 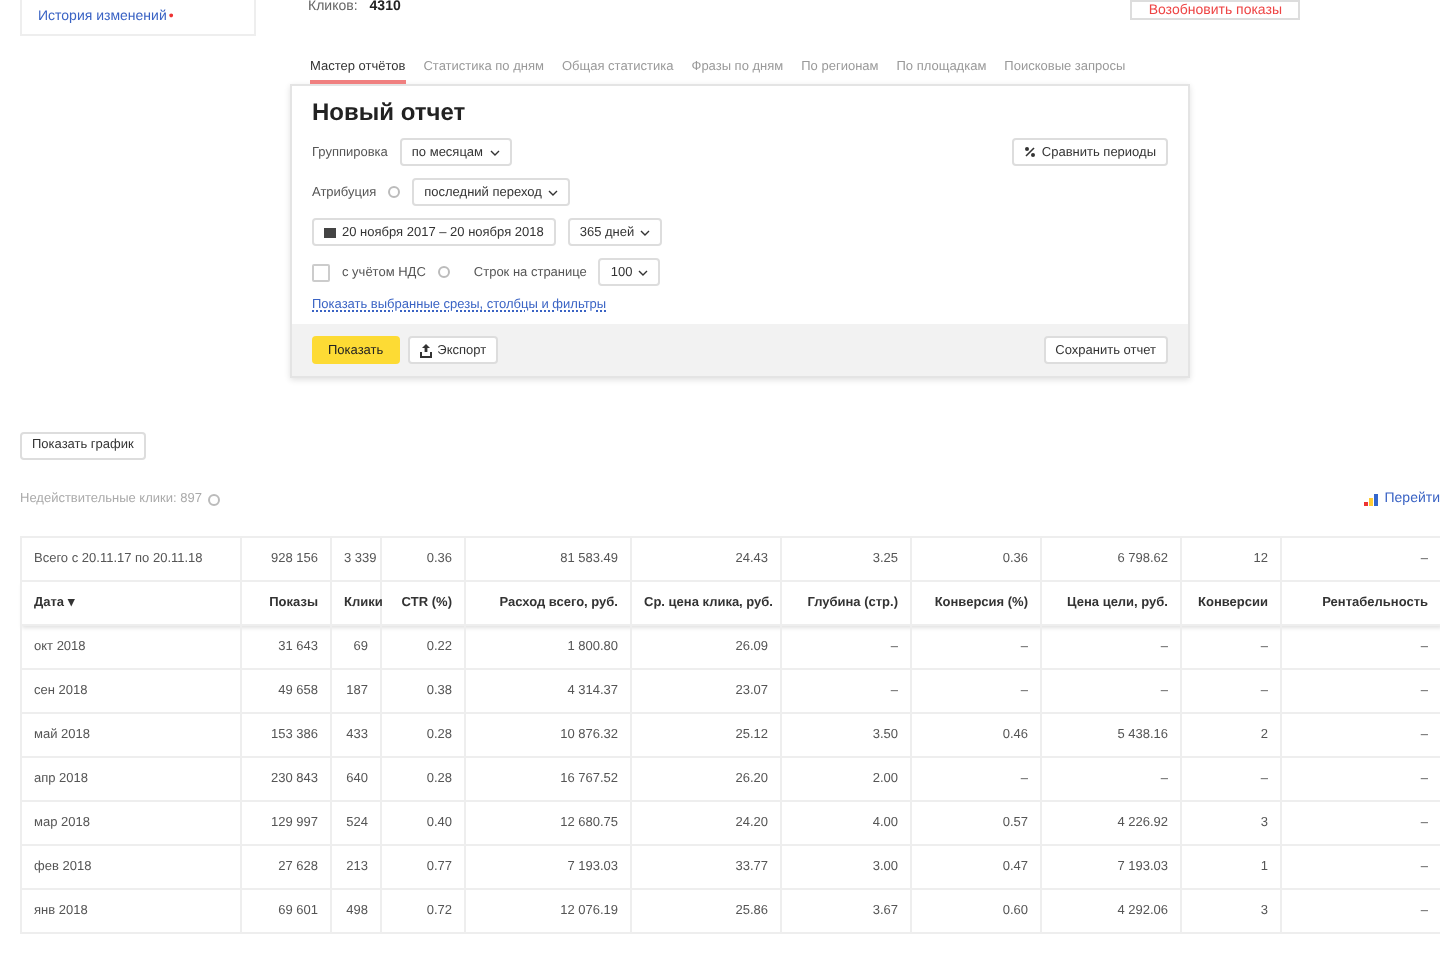 I want to click on export-icon, so click(x=425, y=350).